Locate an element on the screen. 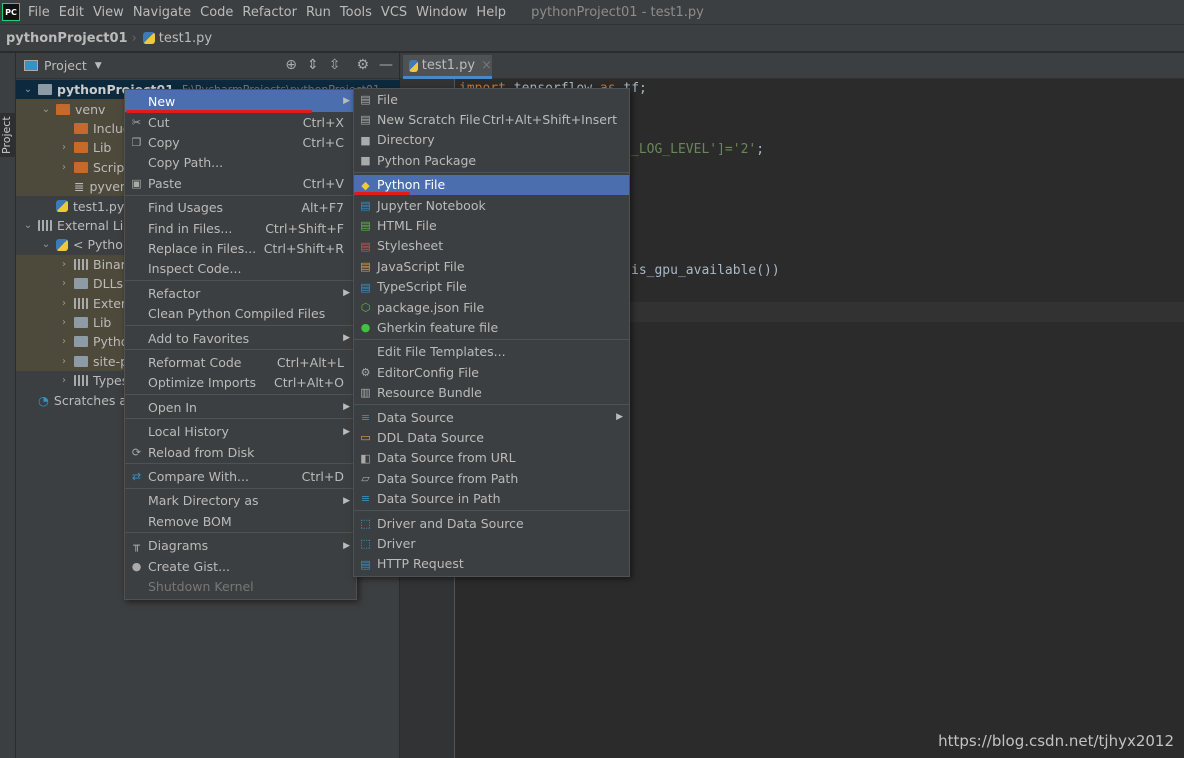 The width and height of the screenshot is (1184, 758). driver-and-data-source-icon: ⬚ is located at coordinates (365, 523).